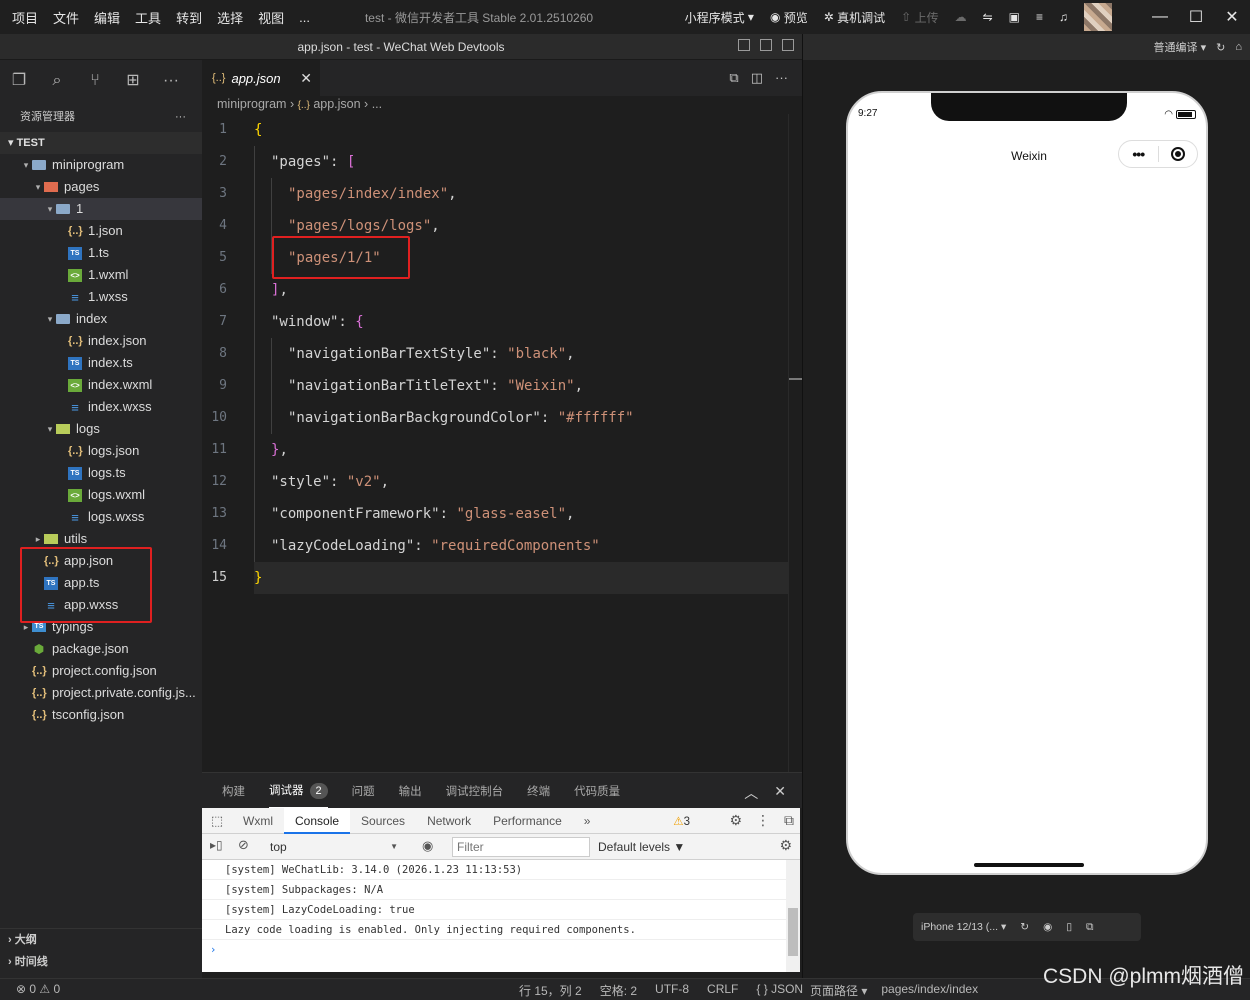  I want to click on eye-icon: ◉, so click(427, 846).